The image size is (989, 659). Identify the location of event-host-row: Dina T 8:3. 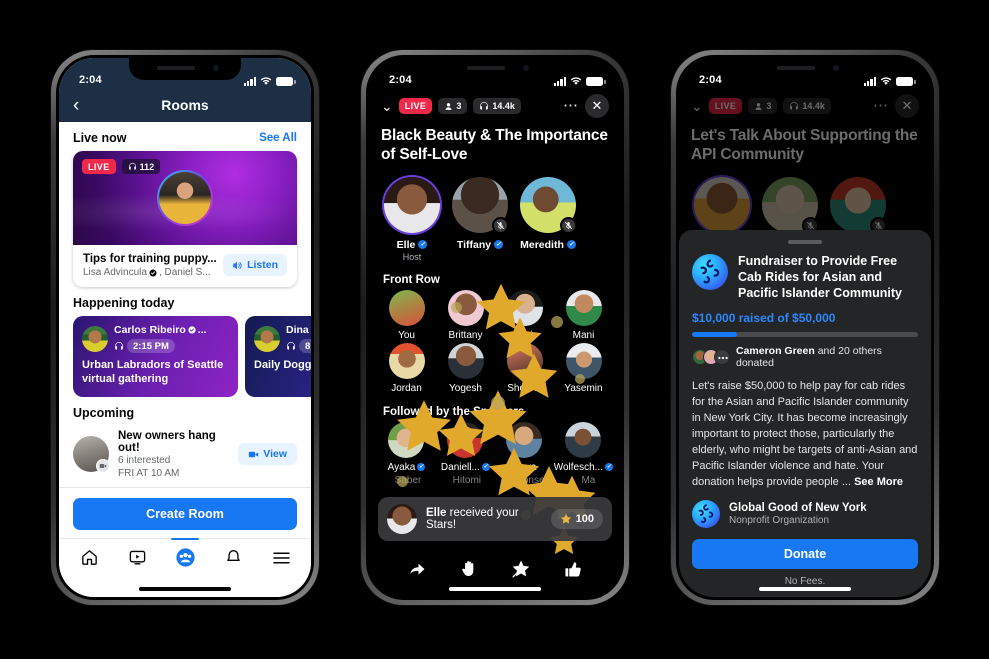
(282, 339).